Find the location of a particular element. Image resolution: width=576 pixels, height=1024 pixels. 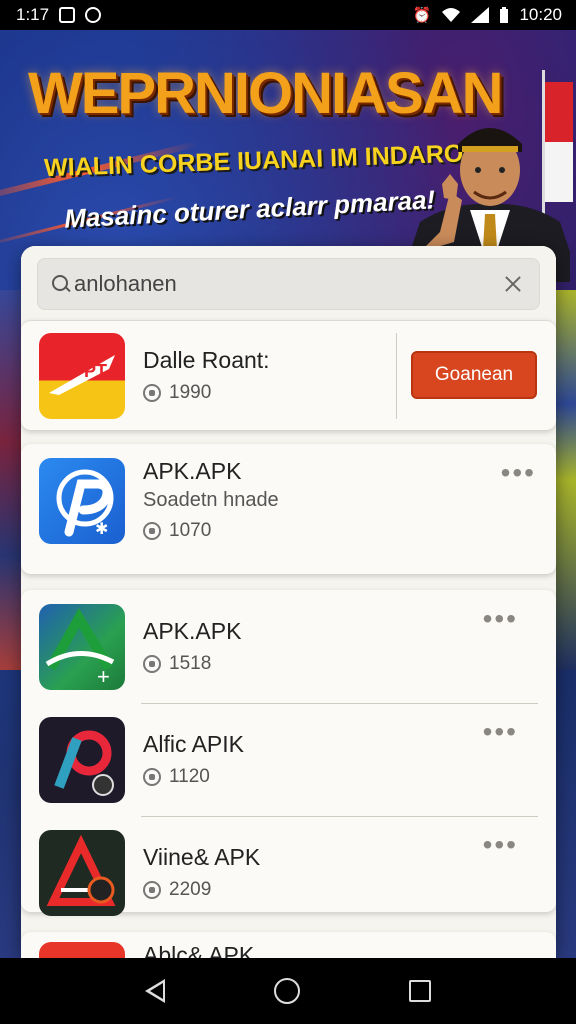

status-left: 1:17 is located at coordinates (59, 15).